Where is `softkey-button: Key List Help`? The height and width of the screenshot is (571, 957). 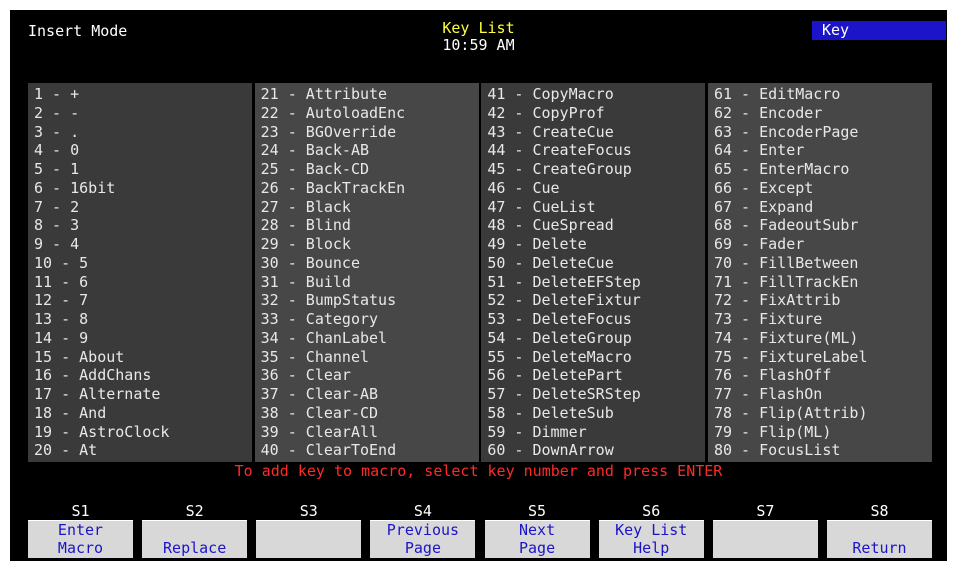 softkey-button: Key List Help is located at coordinates (651, 539).